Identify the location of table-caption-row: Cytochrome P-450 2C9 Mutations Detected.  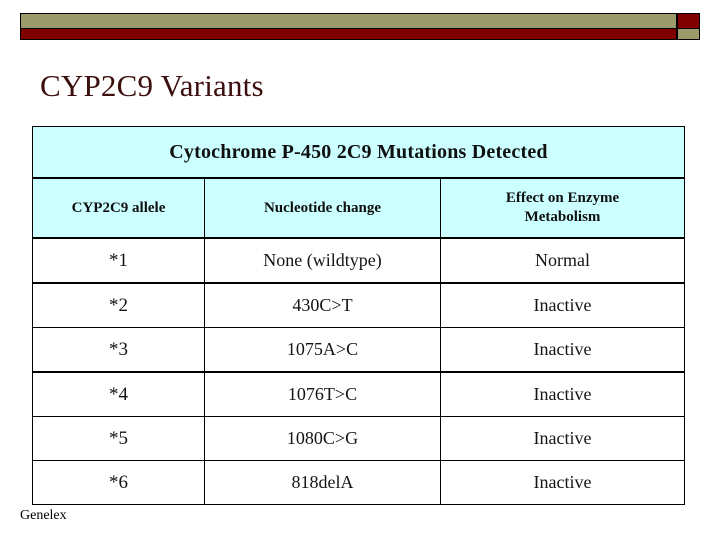
(358, 152).